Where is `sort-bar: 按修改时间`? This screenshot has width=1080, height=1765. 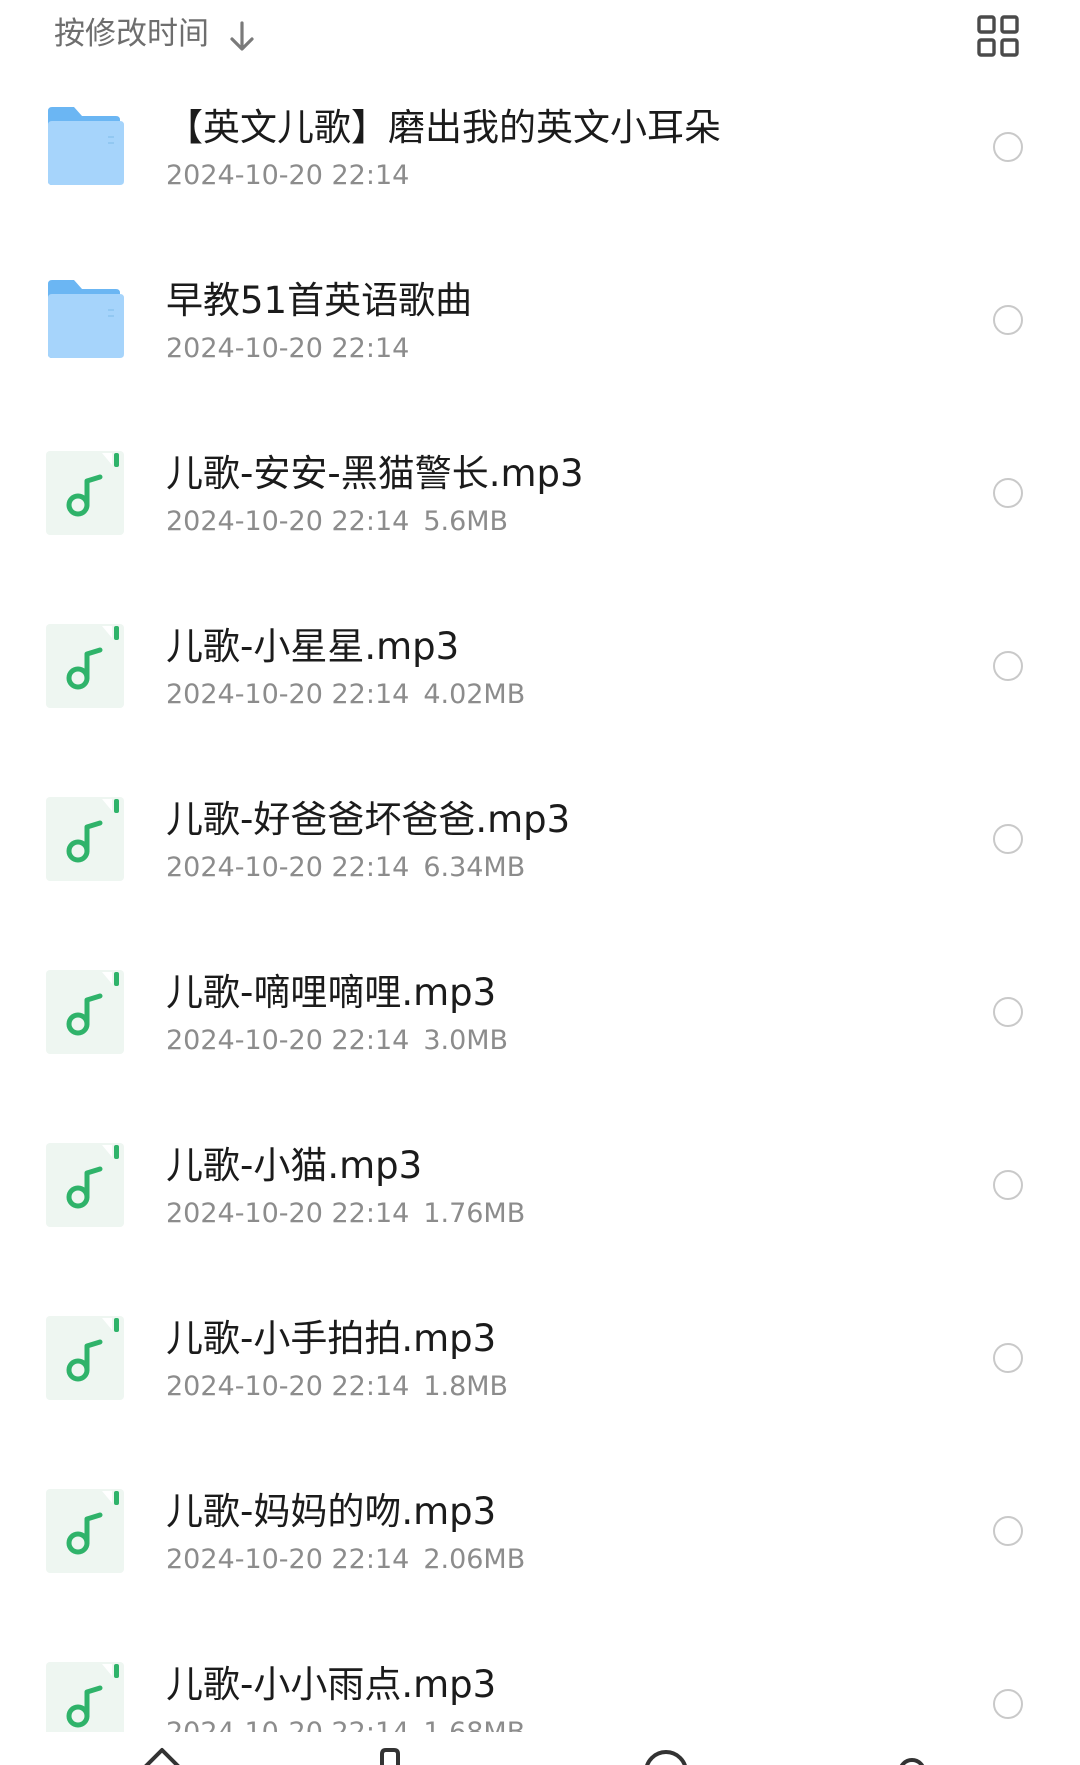
sort-bar: 按修改时间 is located at coordinates (540, 36).